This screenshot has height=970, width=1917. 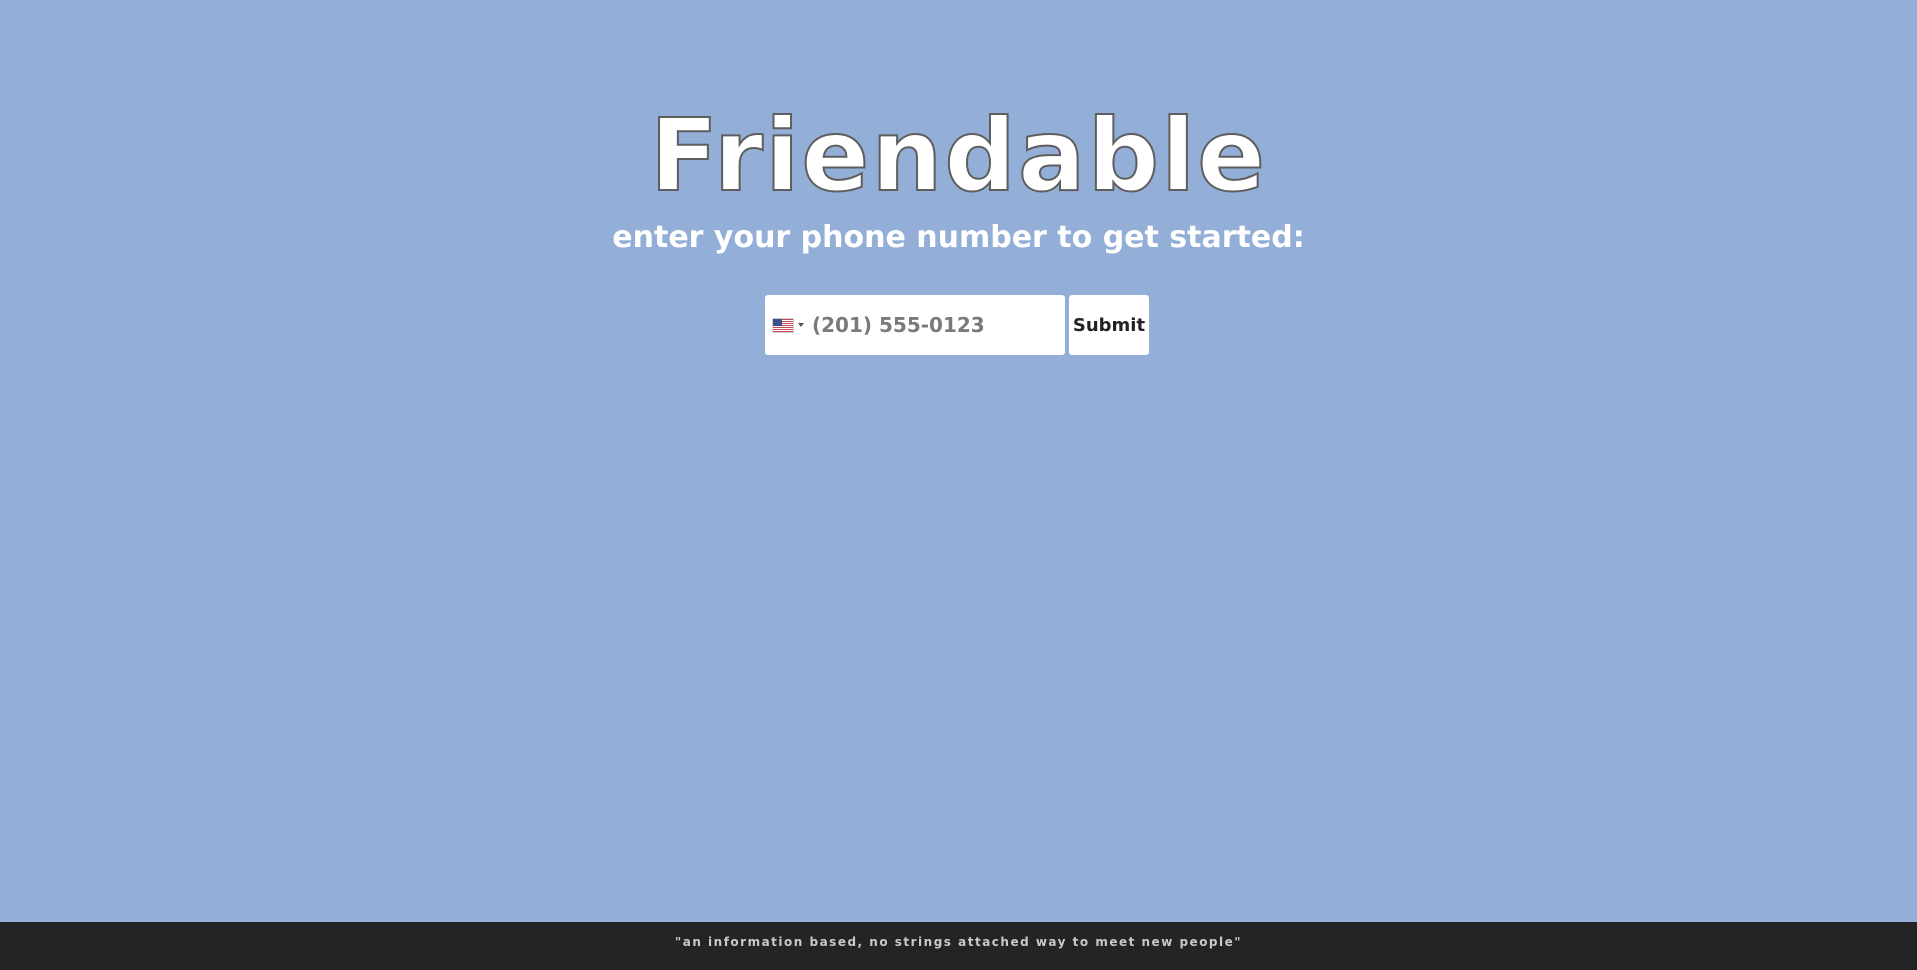 I want to click on chevron-down-icon, so click(x=801, y=325).